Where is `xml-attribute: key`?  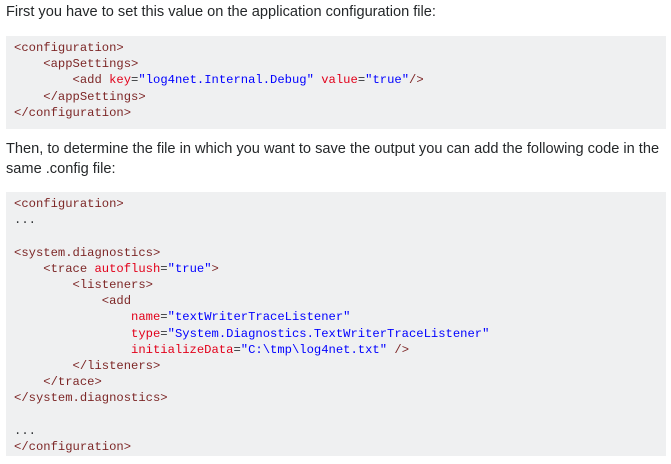
xml-attribute: key is located at coordinates (120, 80).